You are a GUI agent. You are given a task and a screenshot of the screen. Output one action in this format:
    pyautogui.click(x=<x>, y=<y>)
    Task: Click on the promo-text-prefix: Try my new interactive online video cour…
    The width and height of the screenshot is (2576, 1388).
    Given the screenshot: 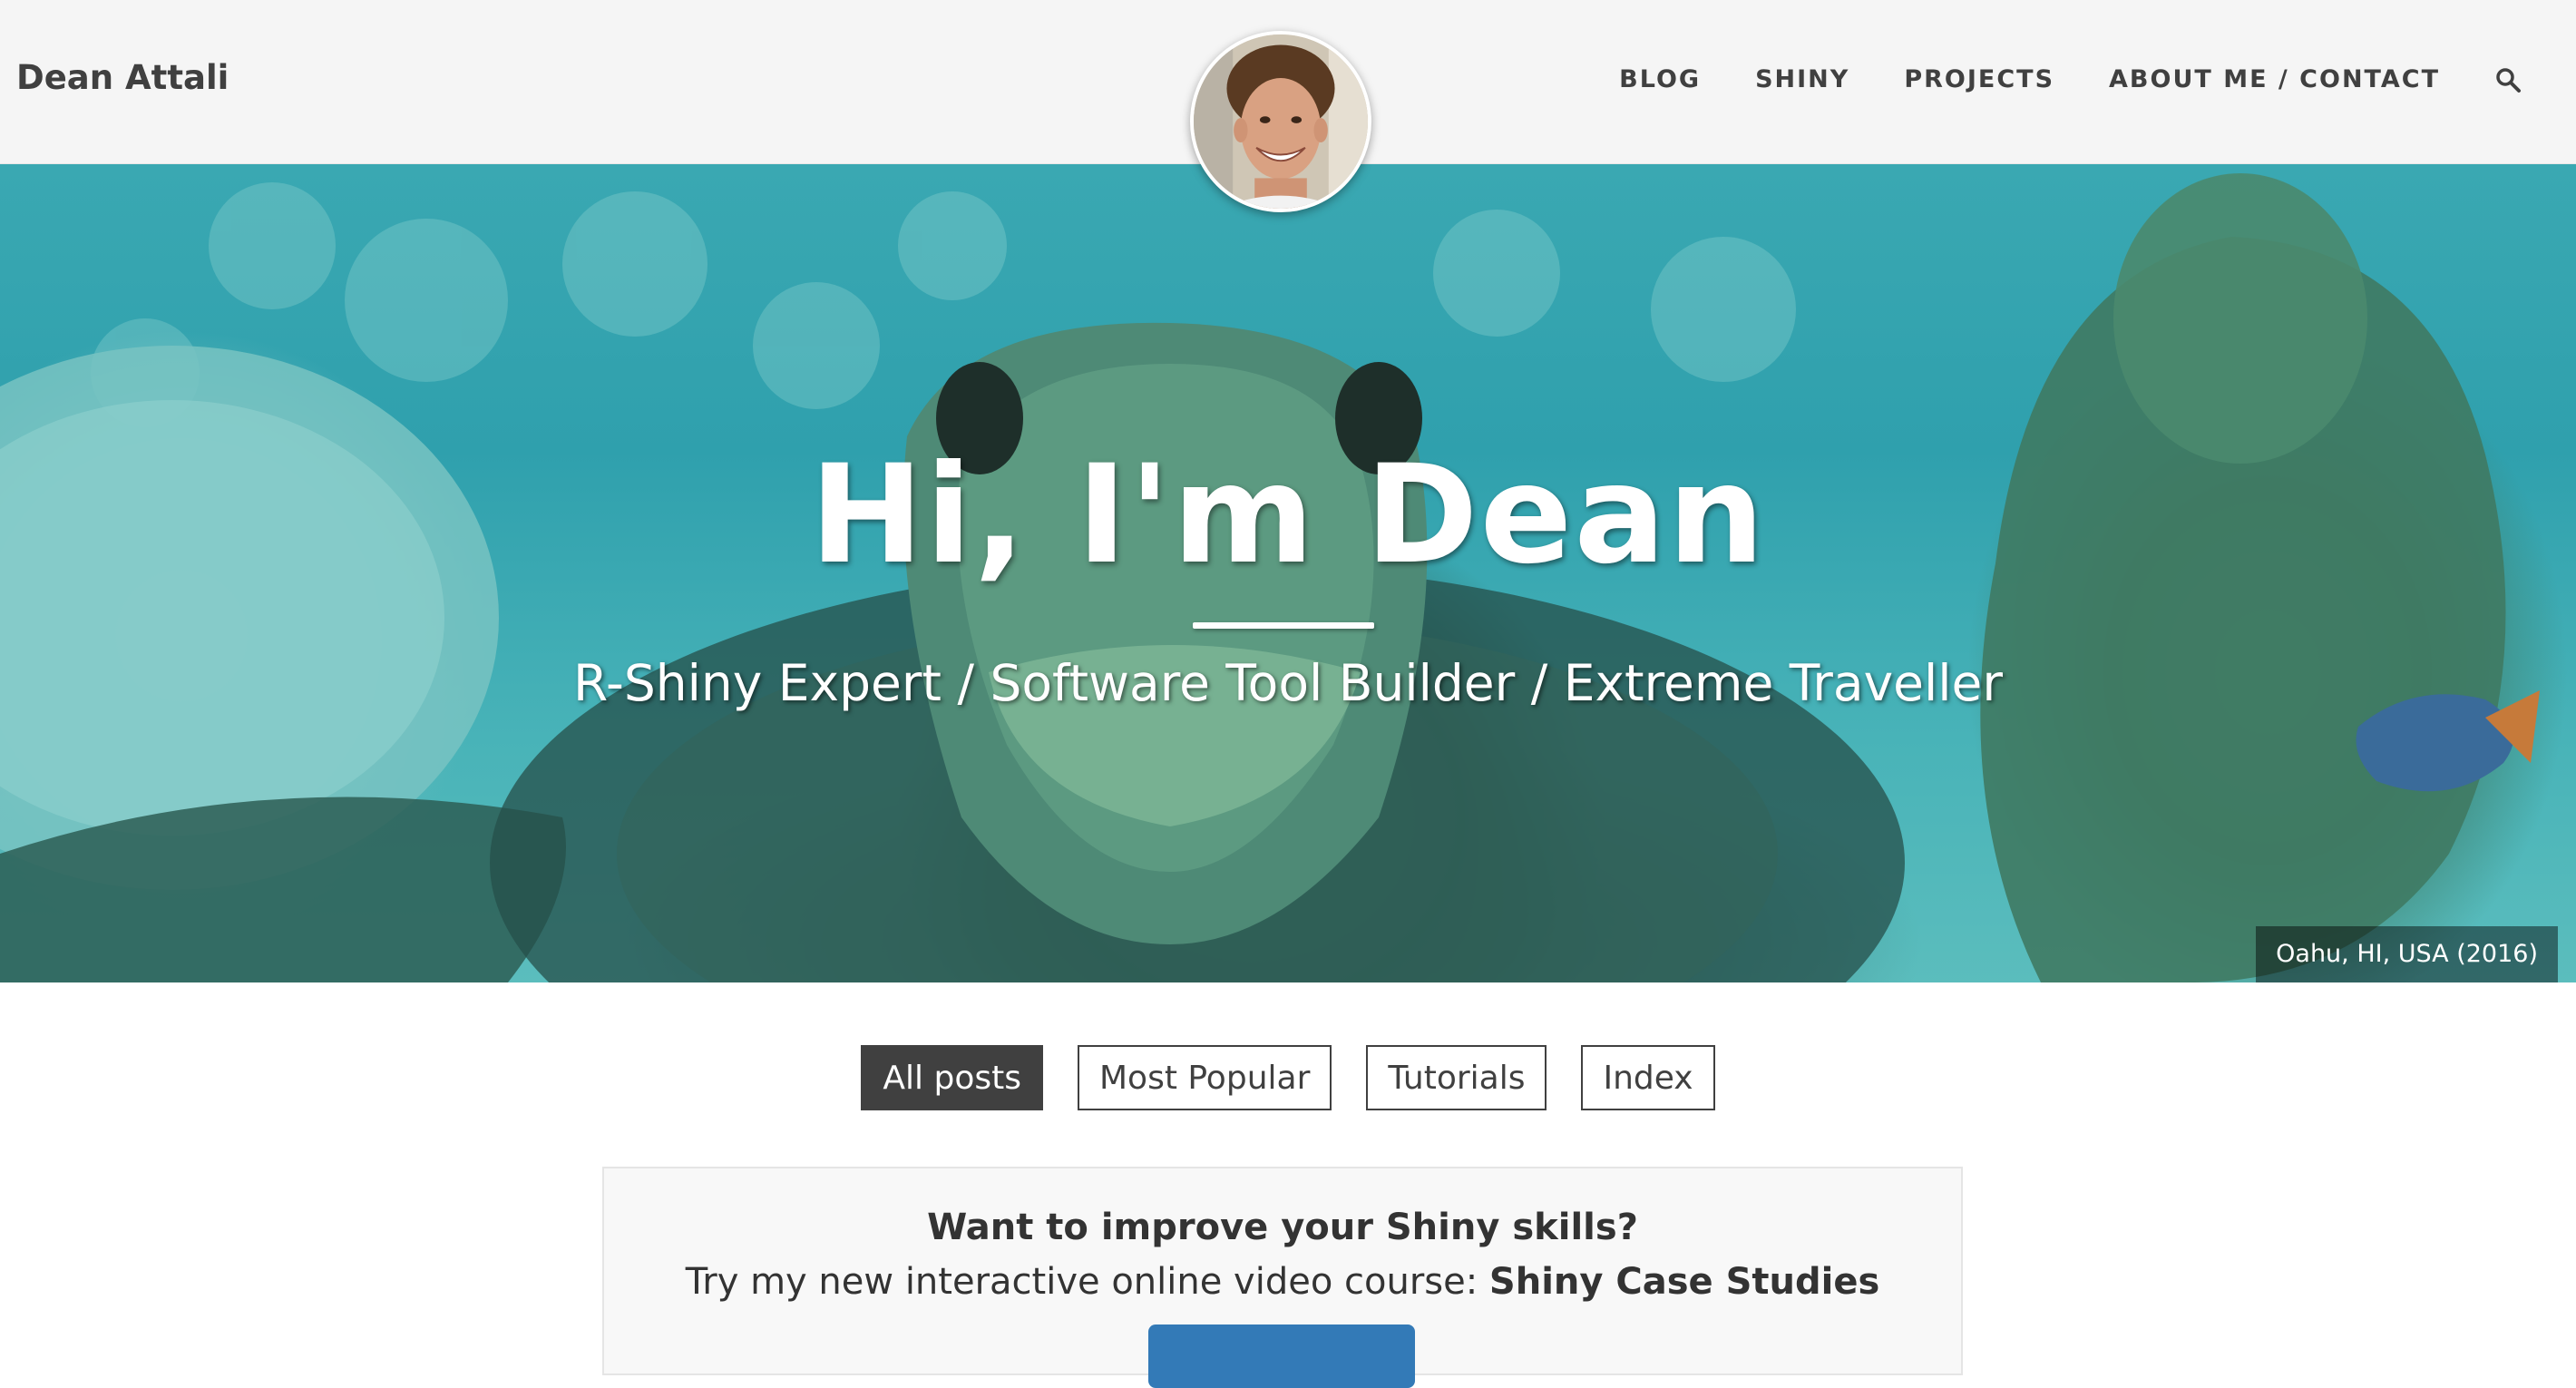 What is the action you would take?
    pyautogui.click(x=1087, y=1282)
    